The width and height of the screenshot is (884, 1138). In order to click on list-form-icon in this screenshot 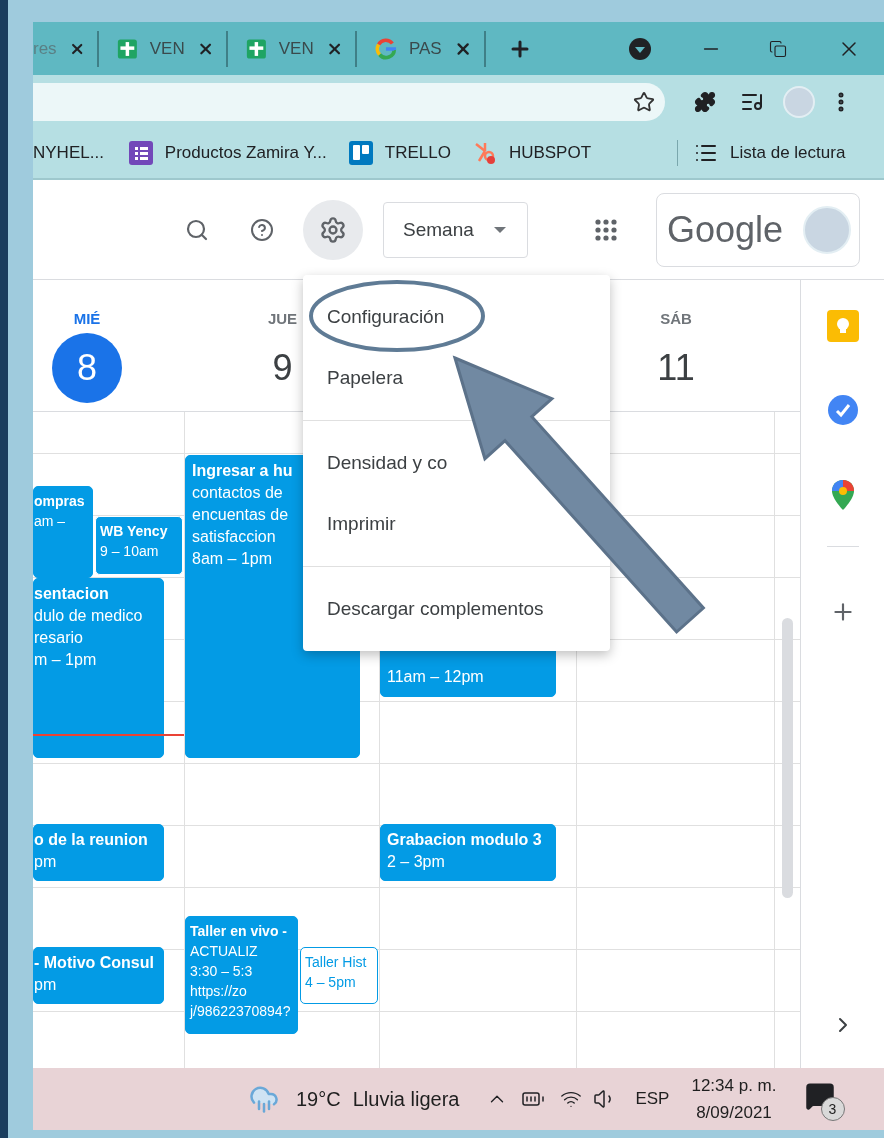, I will do `click(140, 153)`.